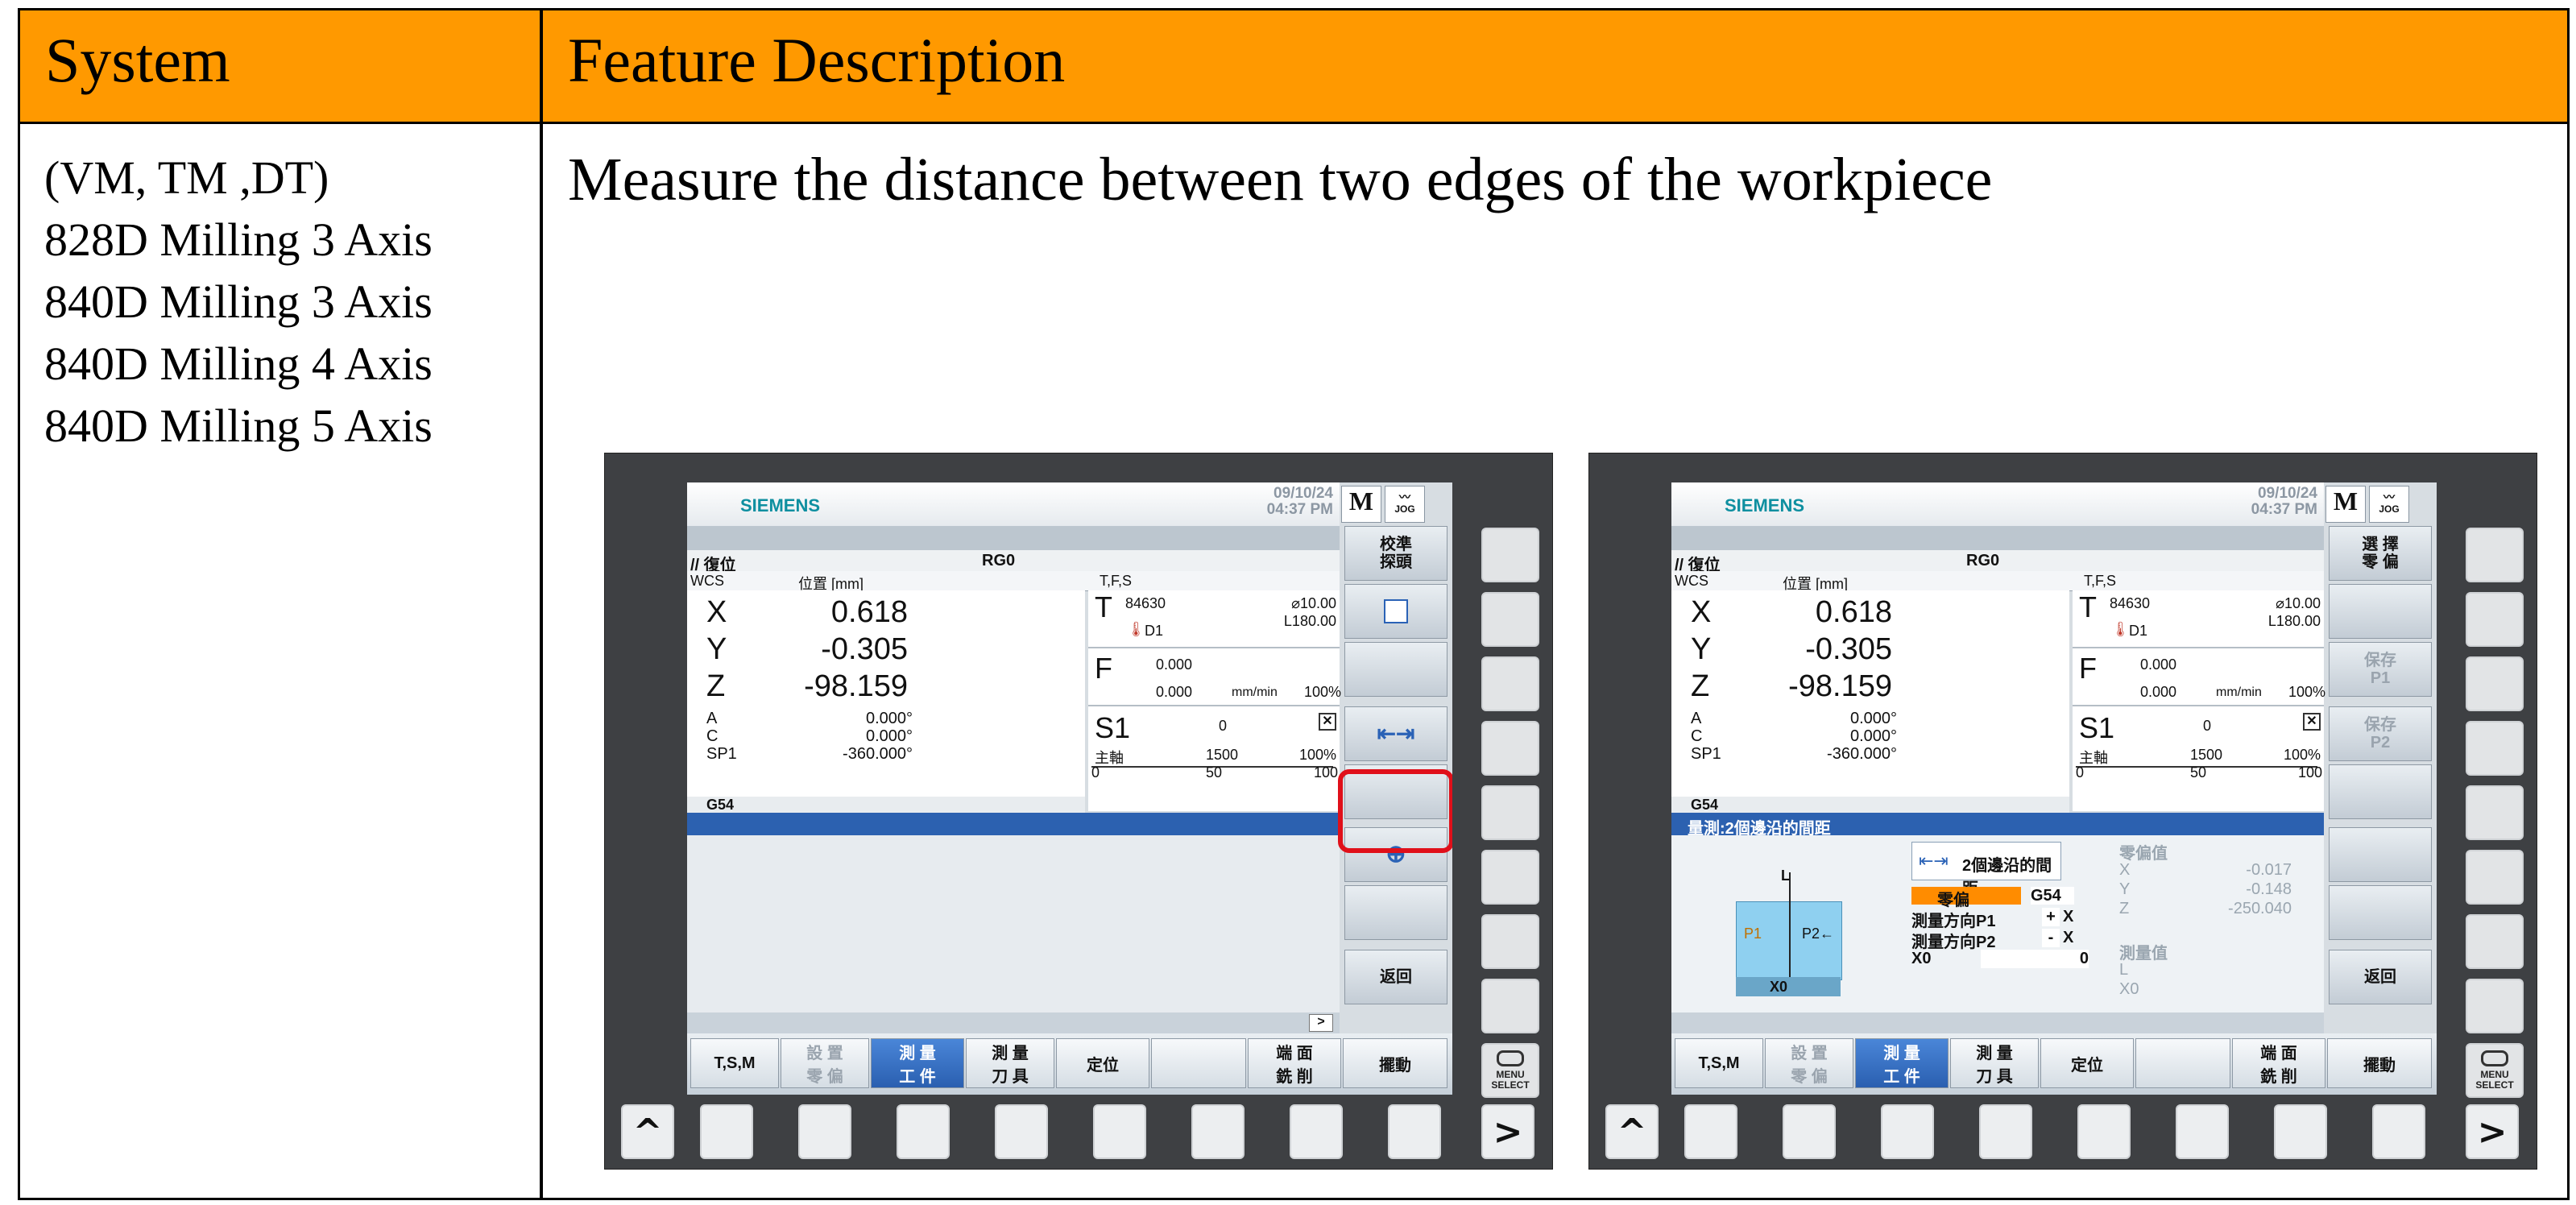 The height and width of the screenshot is (1205, 2576). What do you see at coordinates (1395, 734) in the screenshot?
I see `two-edges-distance-softkey: ⇤⇥` at bounding box center [1395, 734].